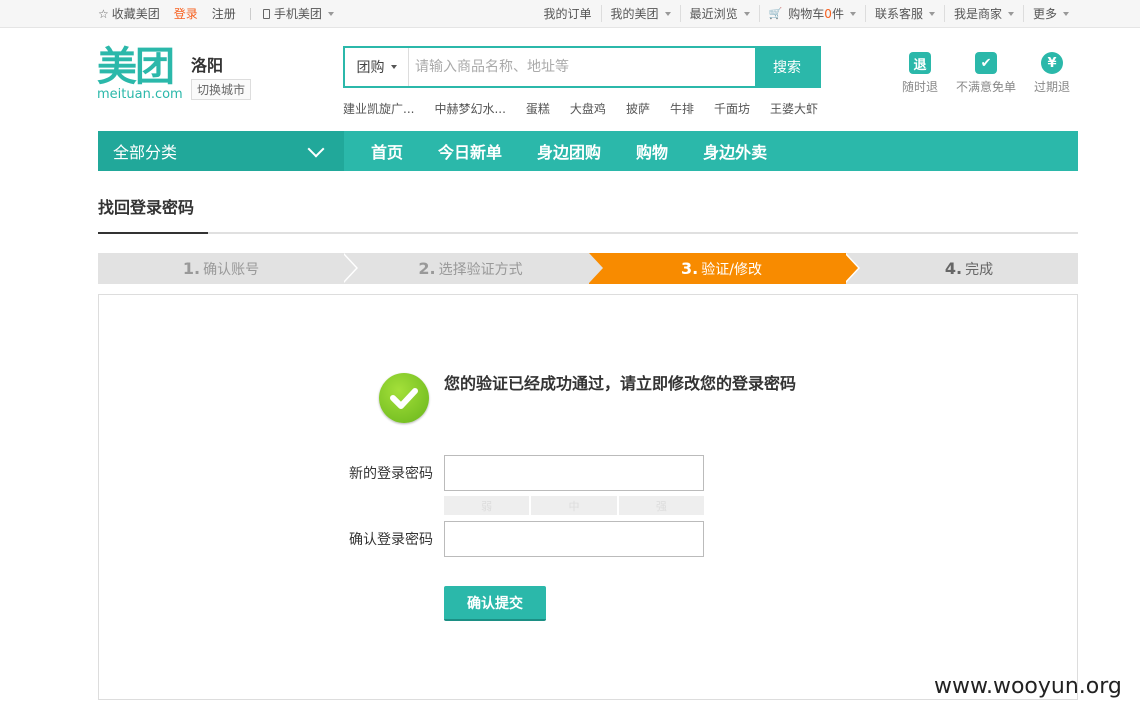 Image resolution: width=1140 pixels, height=717 pixels. I want to click on yen-icon: ¥, so click(1052, 63).